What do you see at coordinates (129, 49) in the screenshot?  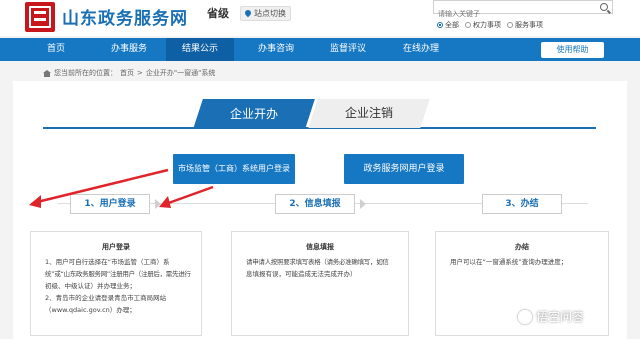 I see `nav-item-services: 办事服务` at bounding box center [129, 49].